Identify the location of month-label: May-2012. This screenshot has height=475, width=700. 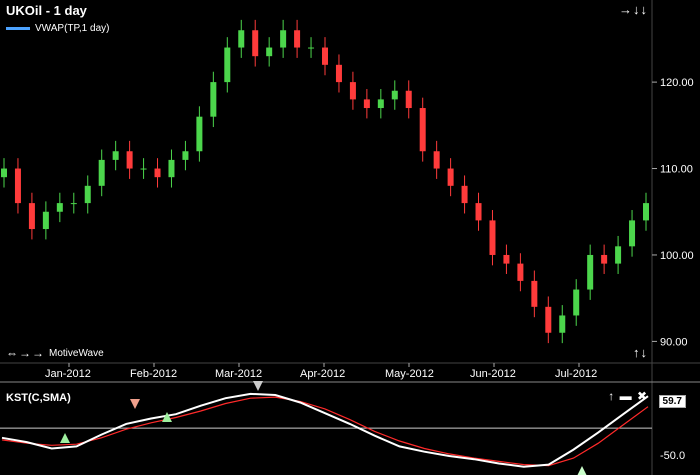
(409, 374).